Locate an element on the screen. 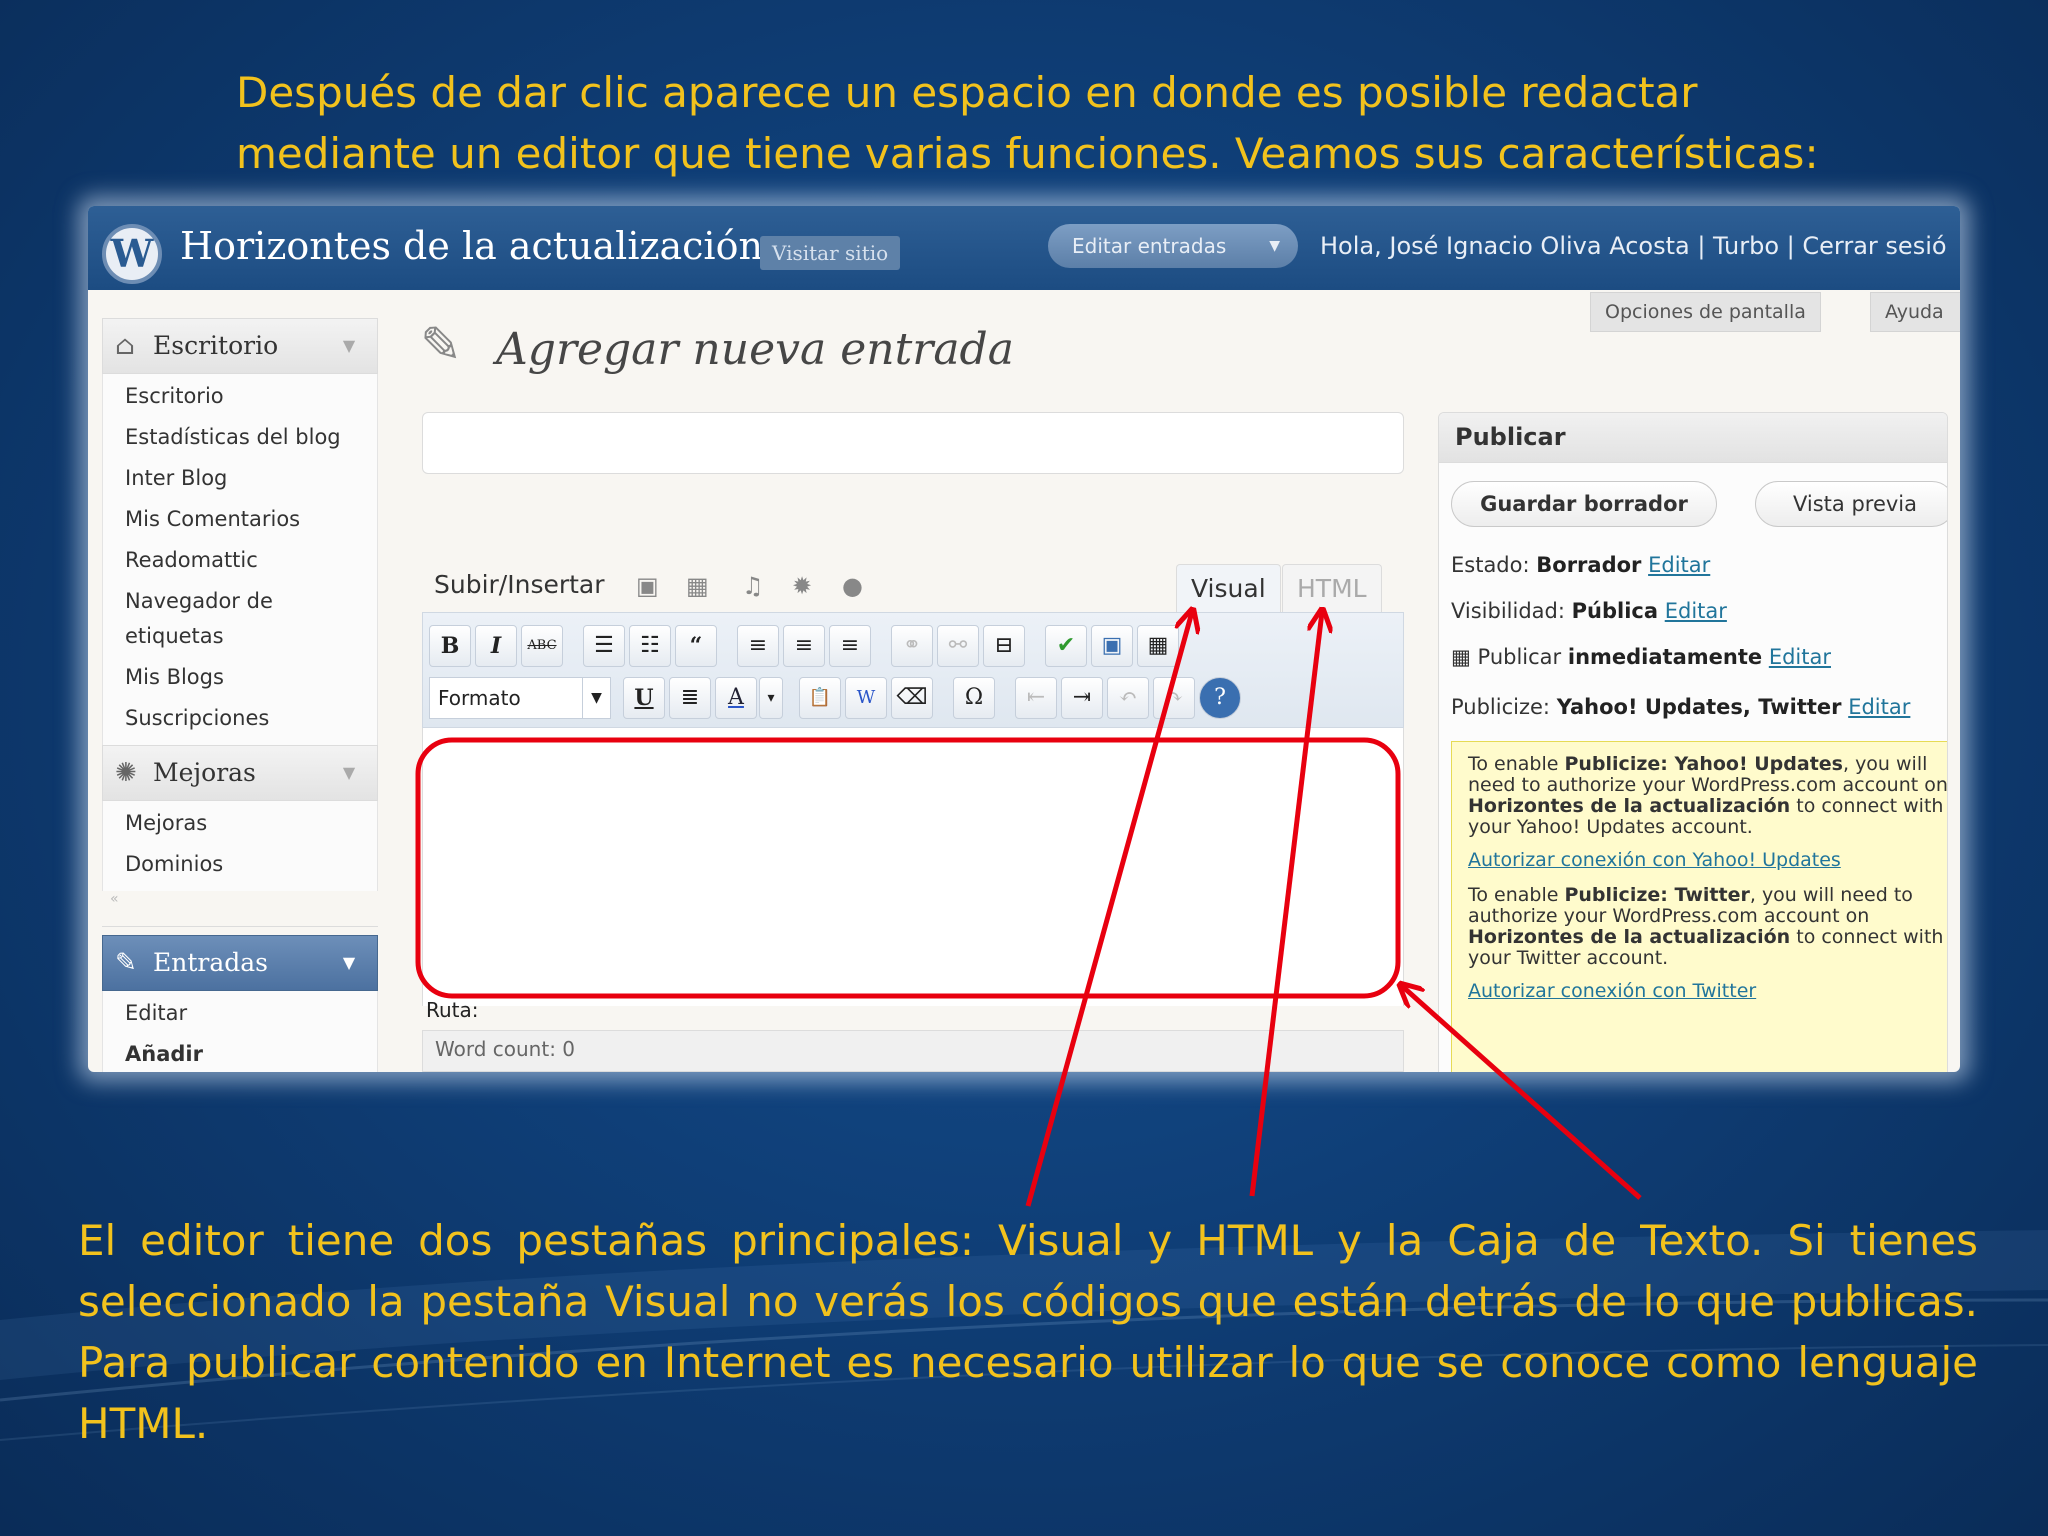  spellcheck-button: ✔ is located at coordinates (1066, 646).